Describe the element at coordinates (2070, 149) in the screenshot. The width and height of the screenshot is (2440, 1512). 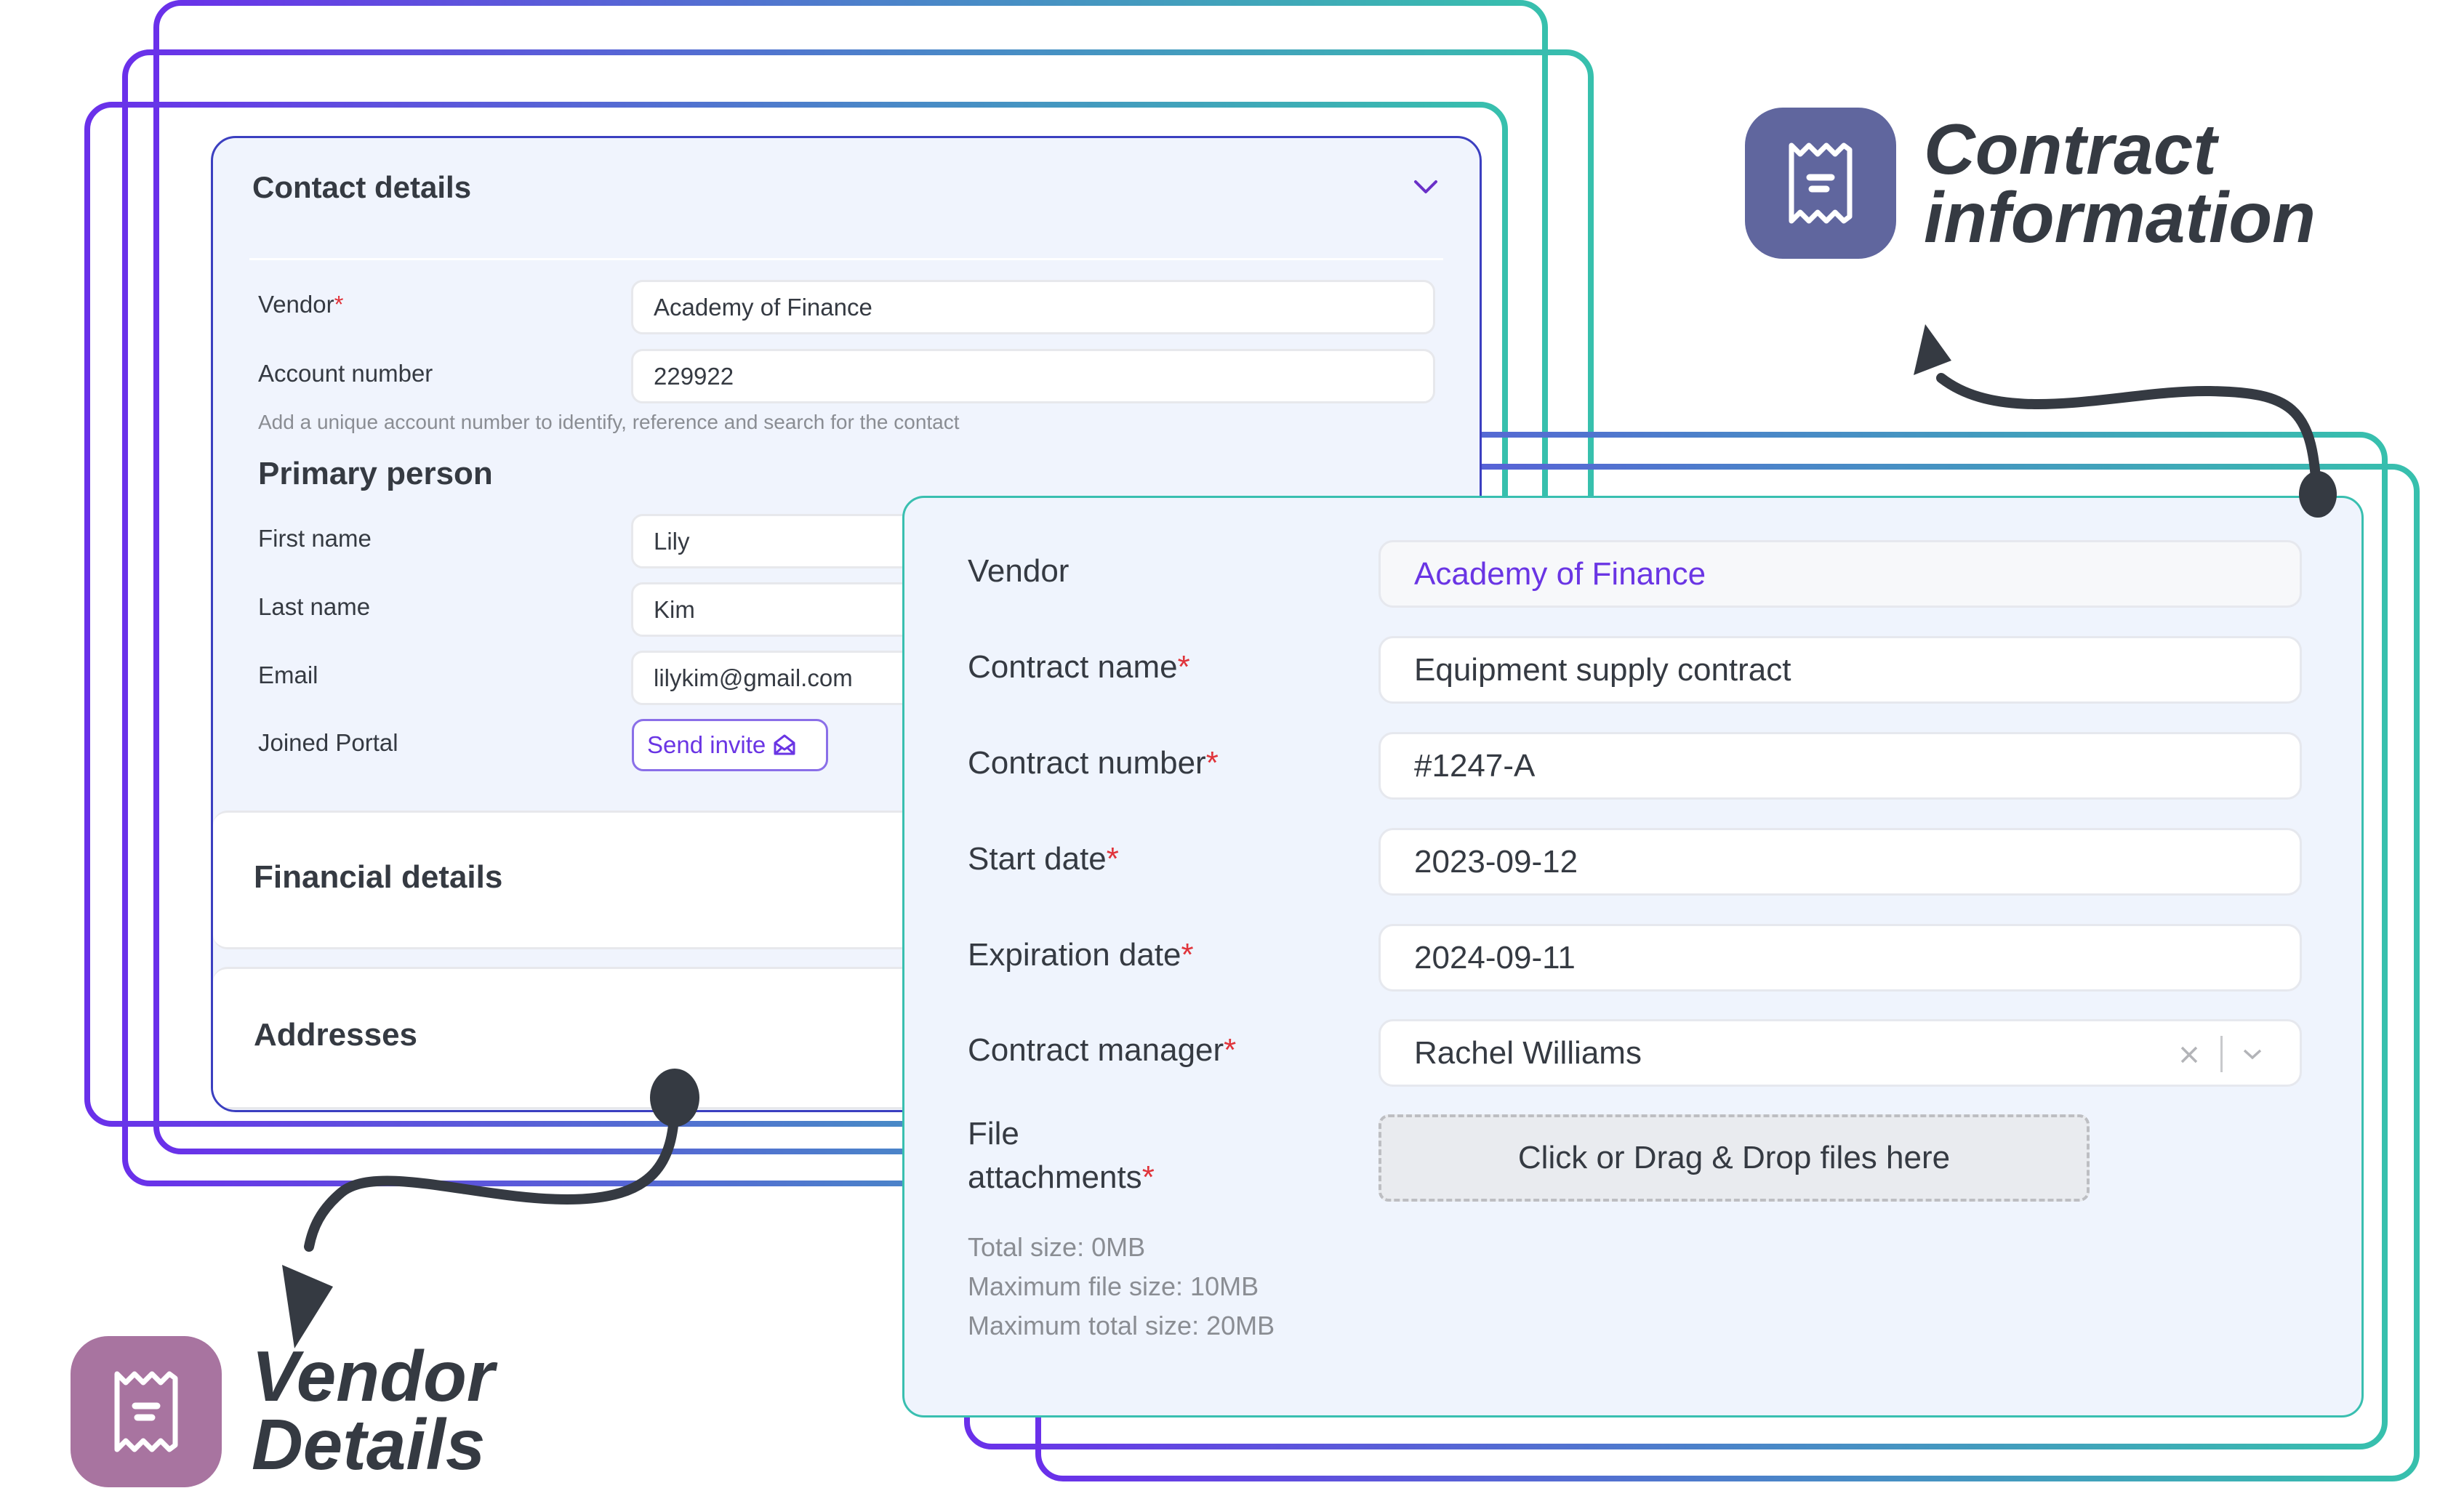
I see `contract-info-title-line1: Contract` at that location.